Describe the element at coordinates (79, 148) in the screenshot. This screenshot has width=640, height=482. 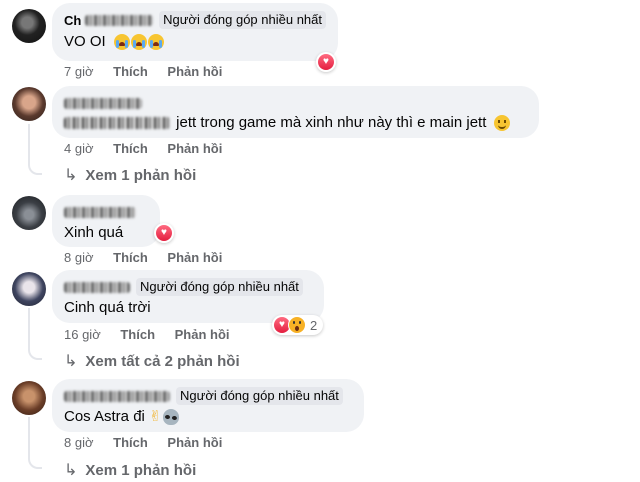
I see `comment-time: 4 giờ` at that location.